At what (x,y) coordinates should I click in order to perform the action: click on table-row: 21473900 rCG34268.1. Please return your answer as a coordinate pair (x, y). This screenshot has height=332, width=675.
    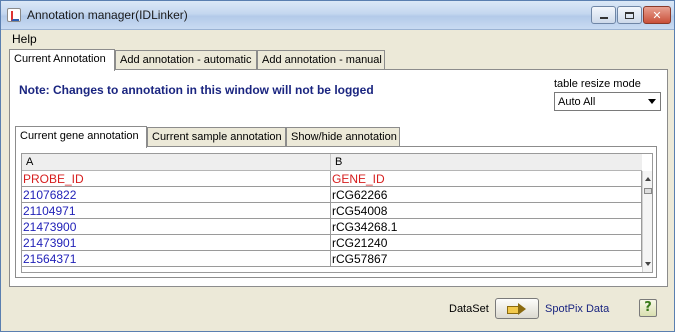
    Looking at the image, I should click on (332, 227).